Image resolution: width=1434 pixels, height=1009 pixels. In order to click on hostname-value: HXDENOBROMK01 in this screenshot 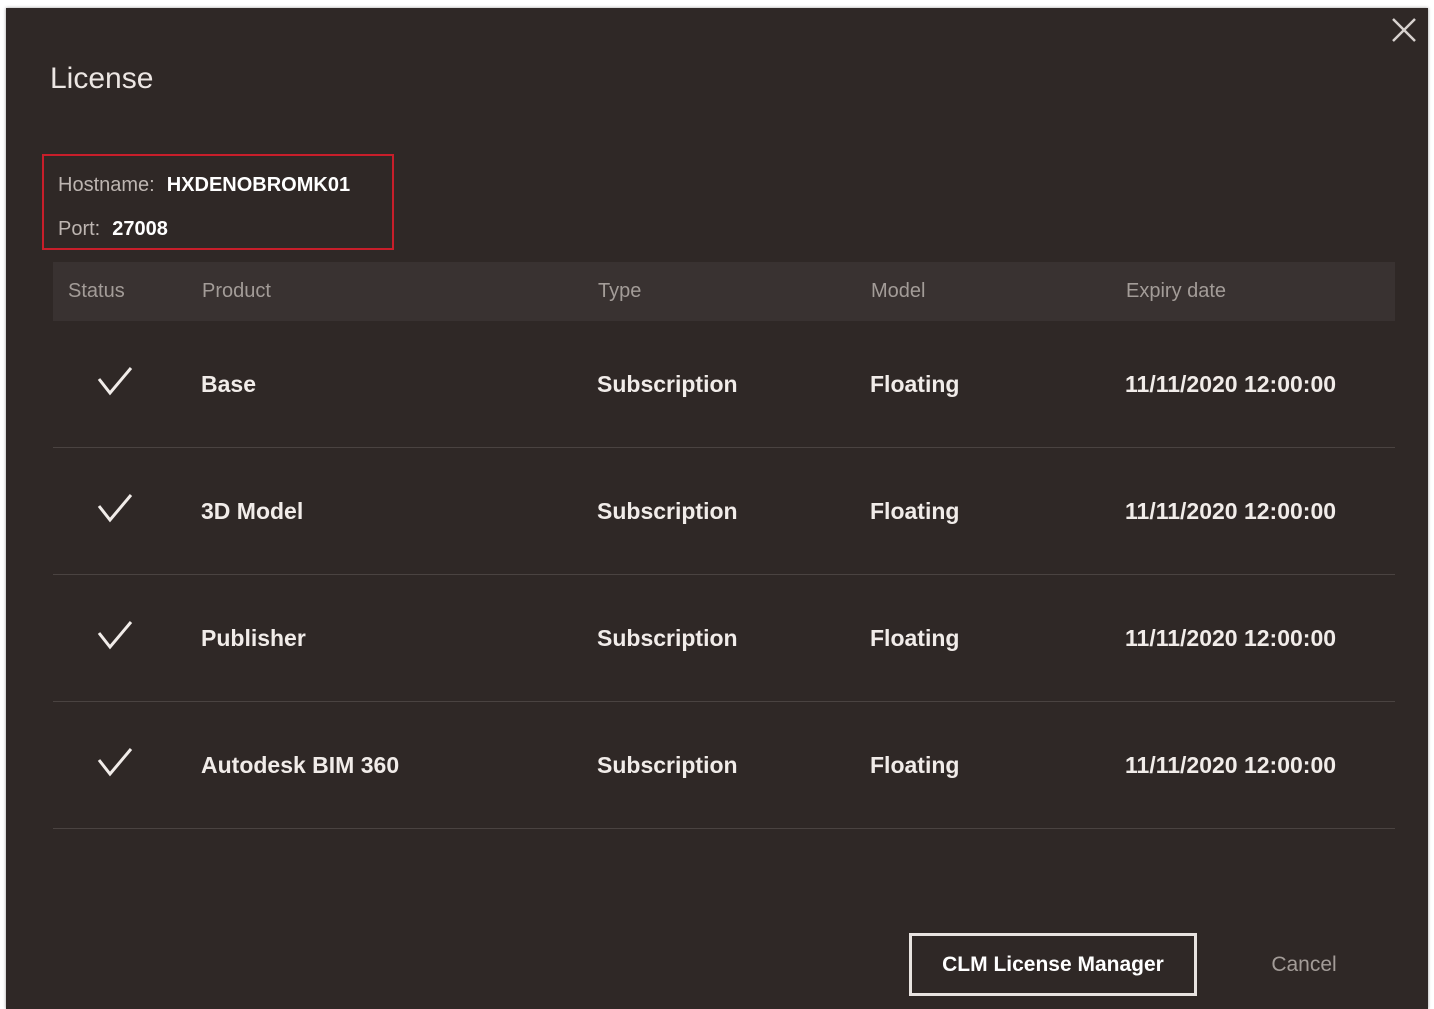, I will do `click(258, 185)`.